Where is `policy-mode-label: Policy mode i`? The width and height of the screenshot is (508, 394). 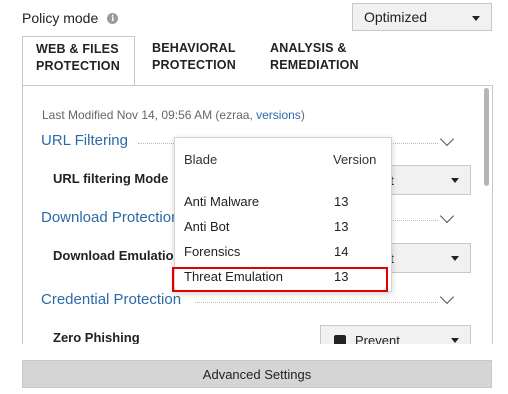 policy-mode-label: Policy mode i is located at coordinates (70, 18).